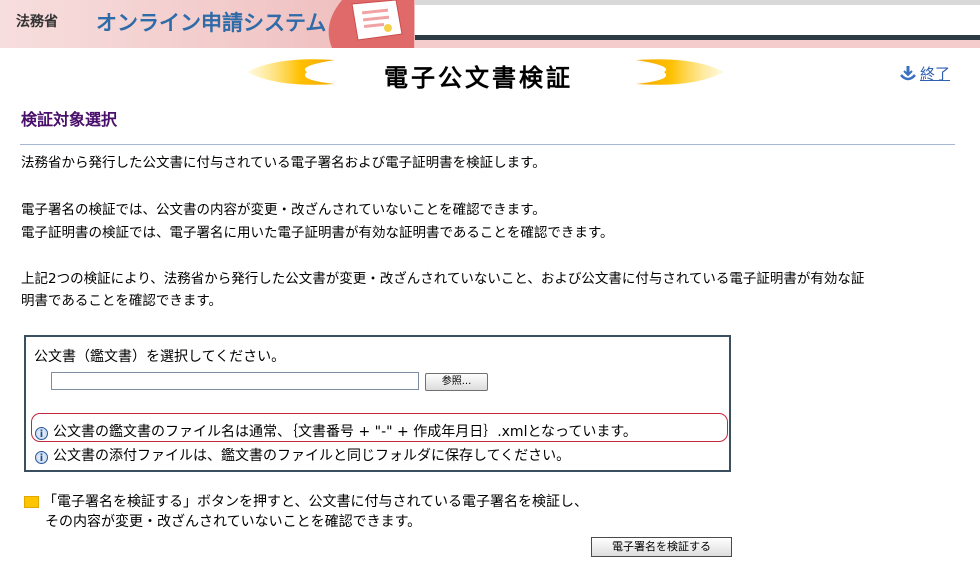 Image resolution: width=980 pixels, height=570 pixels. I want to click on header-logo-area: 法務省 オンライン申請システム, so click(208, 24).